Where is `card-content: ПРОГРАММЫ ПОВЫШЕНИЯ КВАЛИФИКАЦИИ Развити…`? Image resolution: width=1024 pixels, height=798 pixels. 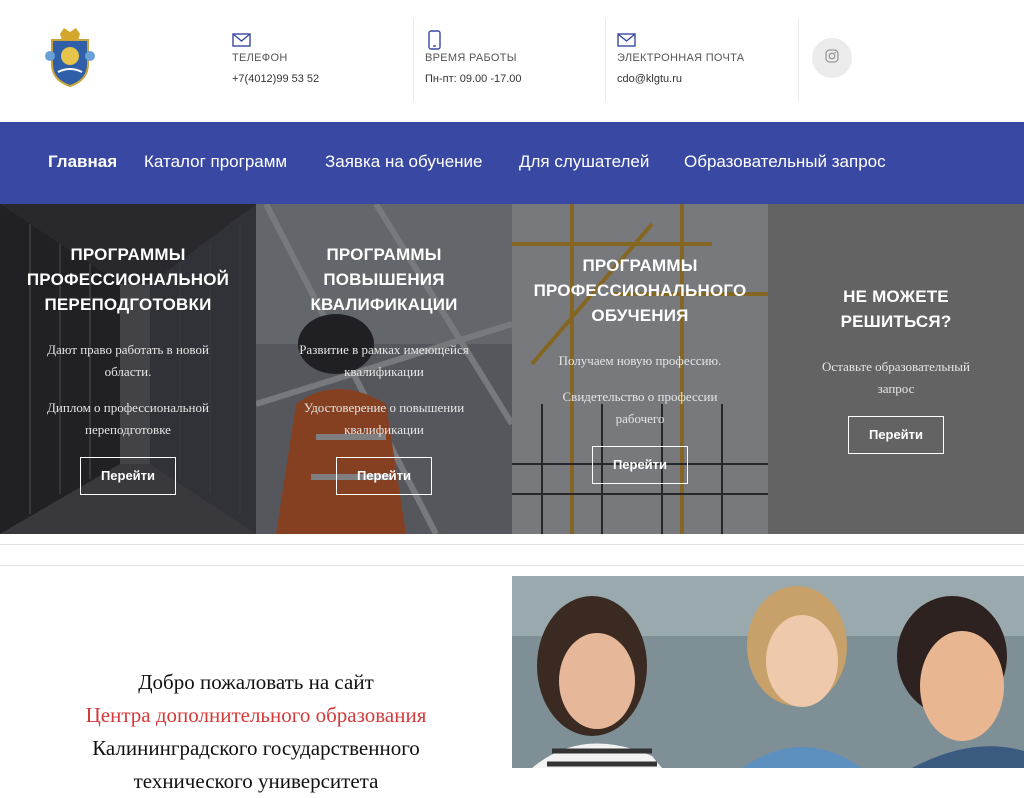 card-content: ПРОГРАММЫ ПОВЫШЕНИЯ КВАЛИФИКАЦИИ Развити… is located at coordinates (384, 368).